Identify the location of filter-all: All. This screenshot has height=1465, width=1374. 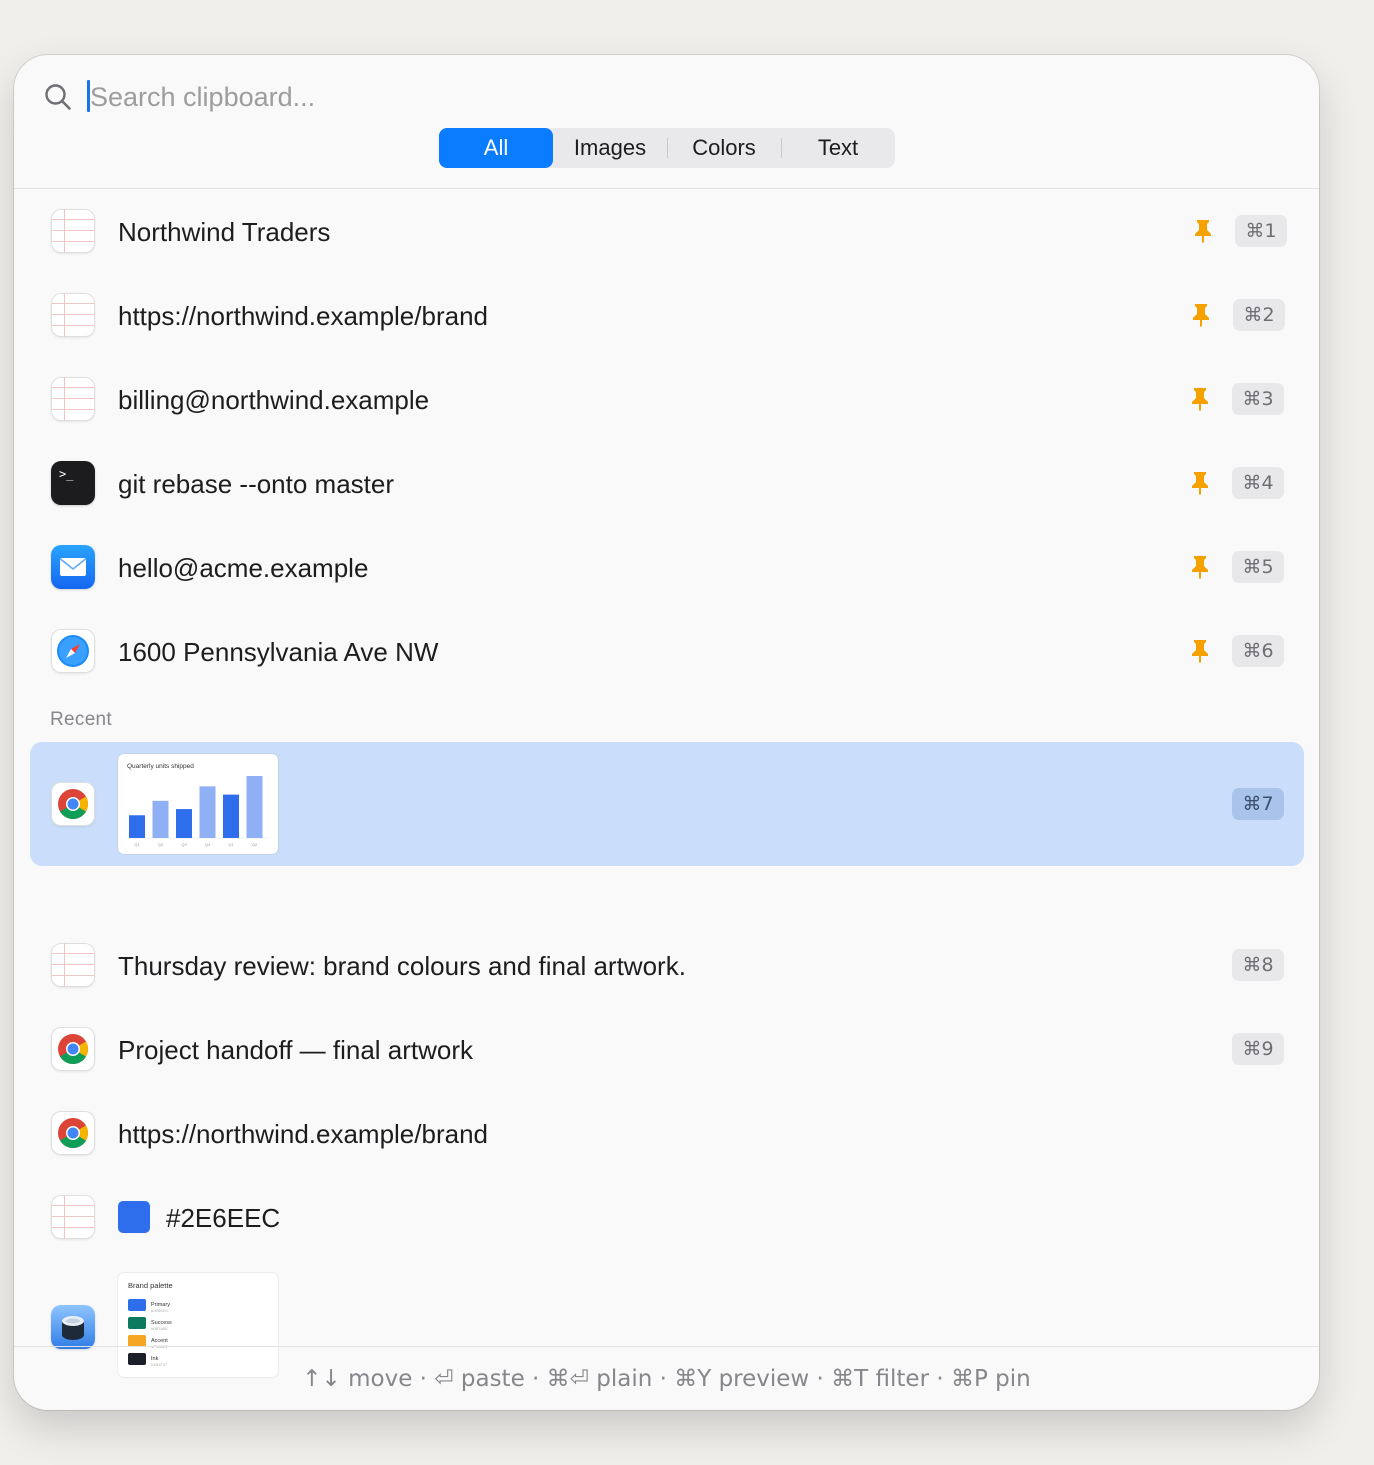
(496, 148).